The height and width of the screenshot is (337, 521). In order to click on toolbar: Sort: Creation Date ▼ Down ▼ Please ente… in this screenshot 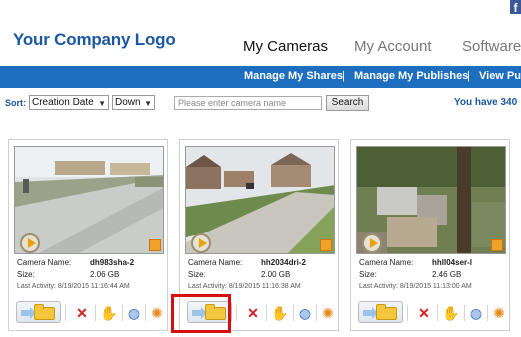, I will do `click(260, 104)`.